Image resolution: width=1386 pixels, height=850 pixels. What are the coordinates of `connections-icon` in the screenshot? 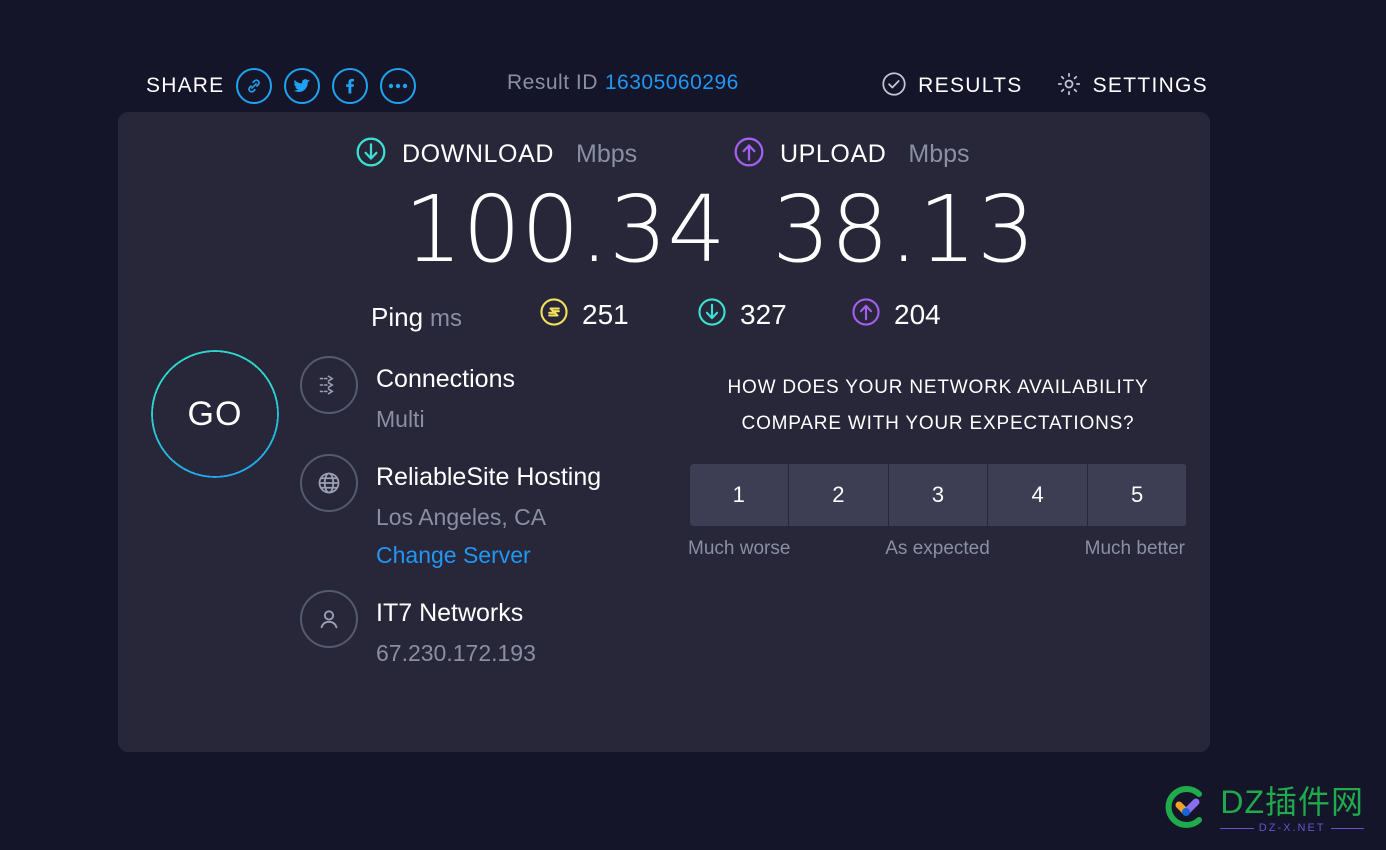 It's located at (329, 385).